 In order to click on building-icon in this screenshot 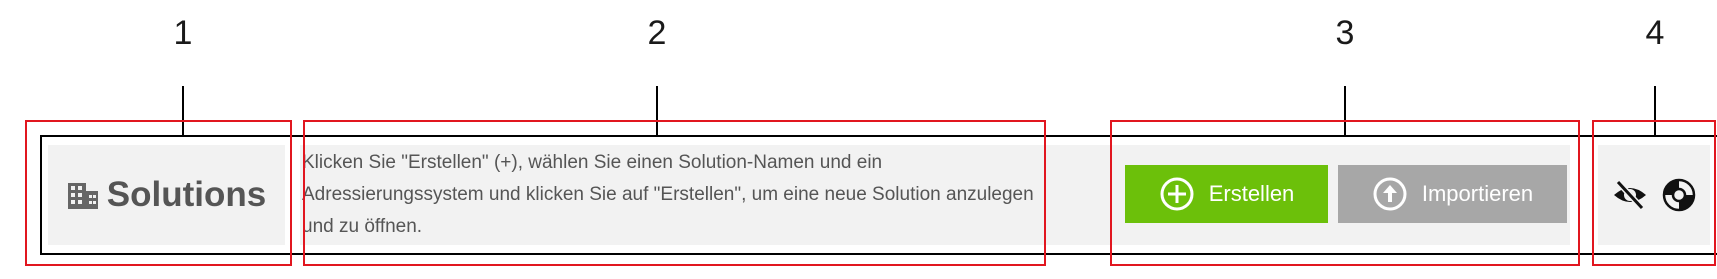, I will do `click(83, 195)`.